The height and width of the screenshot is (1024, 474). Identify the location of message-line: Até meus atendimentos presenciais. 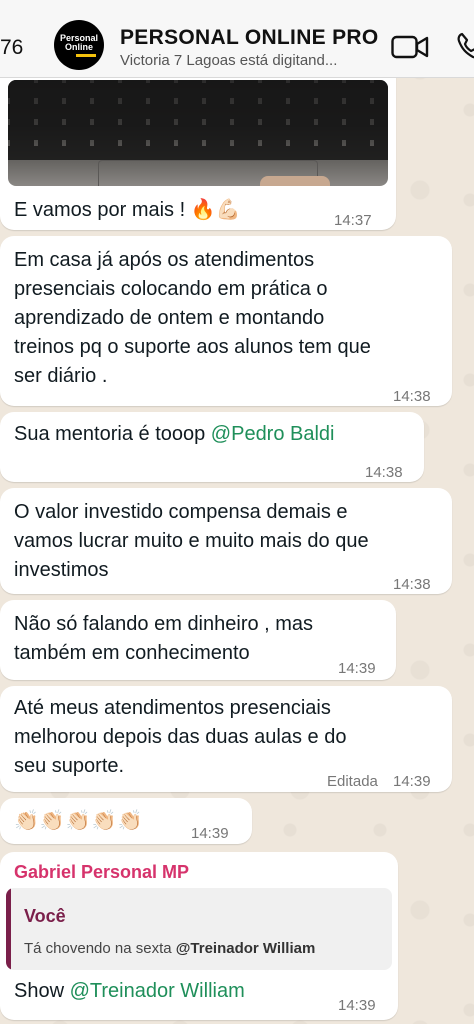
(172, 708).